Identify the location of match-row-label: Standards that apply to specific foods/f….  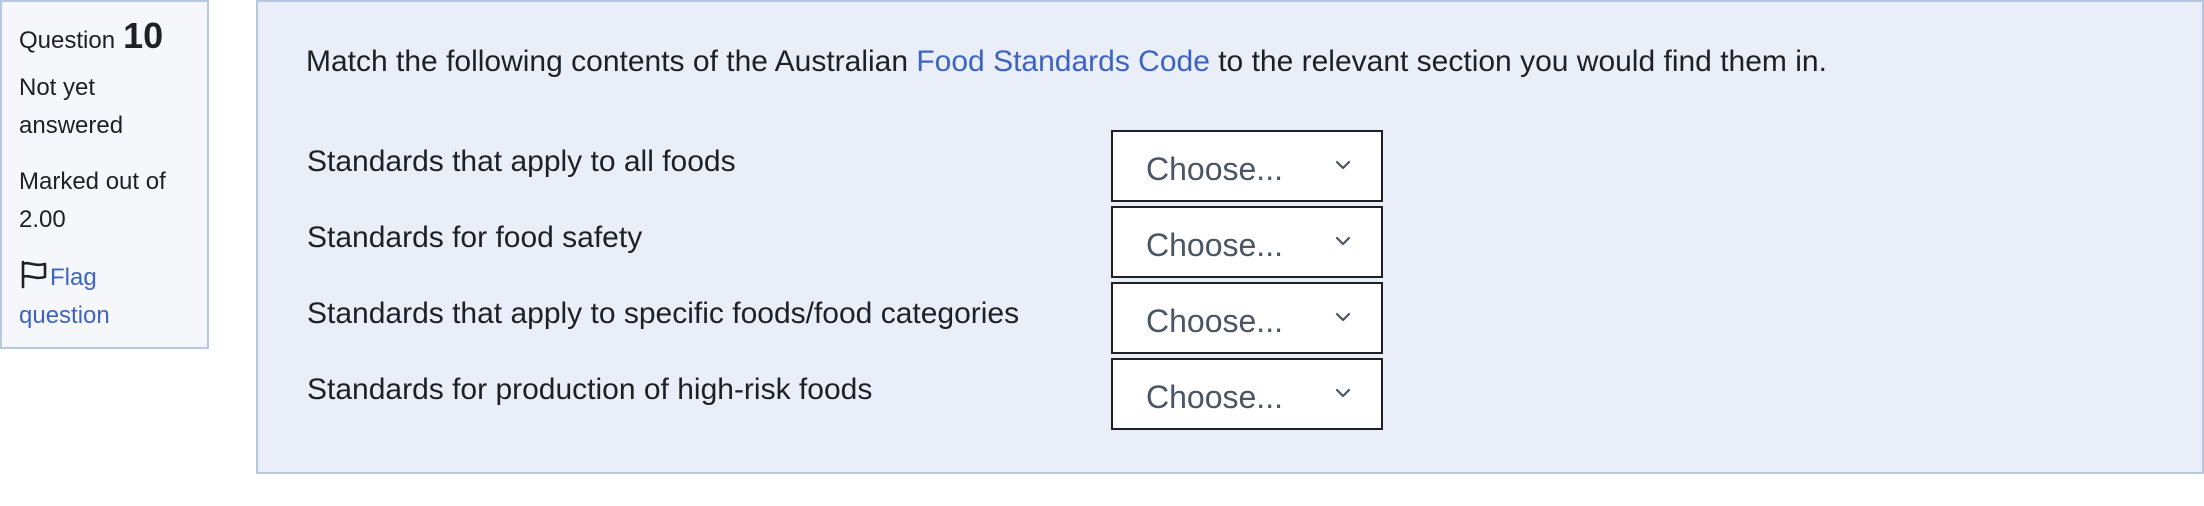
(663, 313).